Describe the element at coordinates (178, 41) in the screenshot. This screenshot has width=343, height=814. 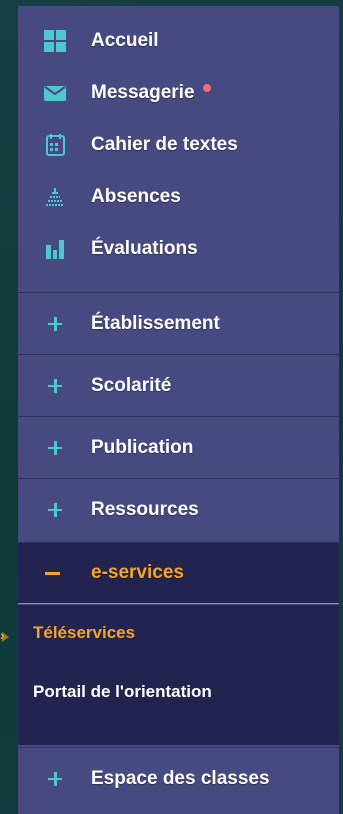
I see `menu-item-accueil: Accueil` at that location.